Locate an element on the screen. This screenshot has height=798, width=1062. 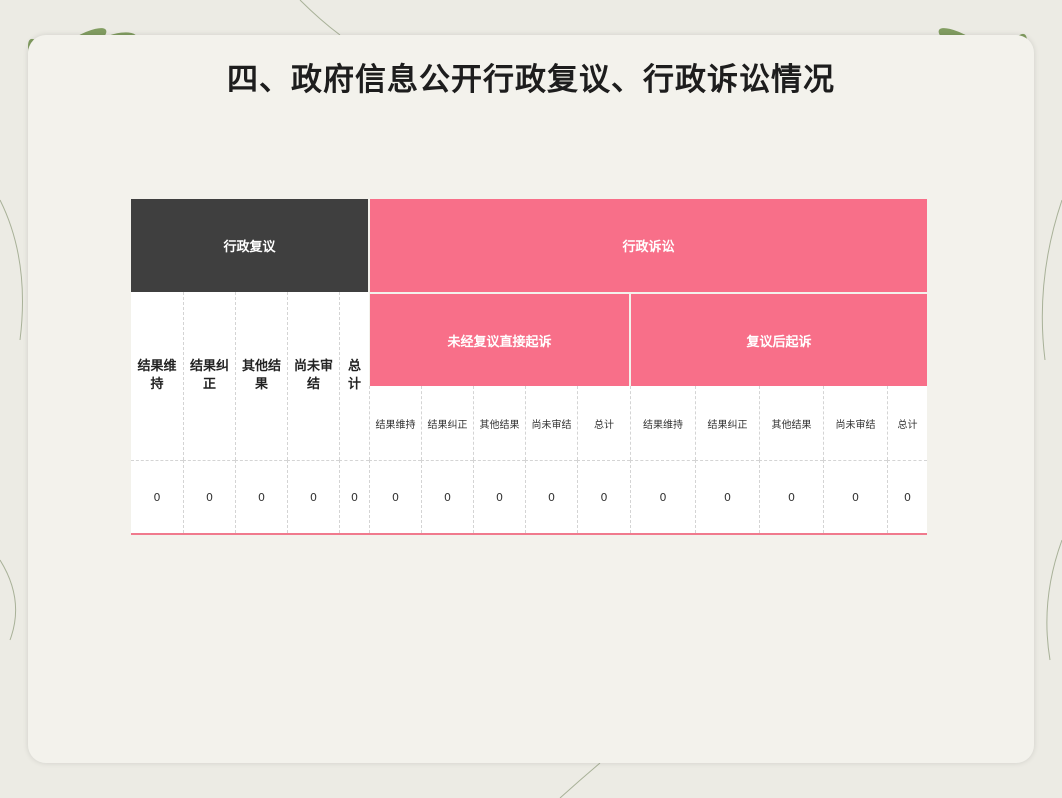
after-review-suit-header: 复议后起诉 is located at coordinates (779, 340).